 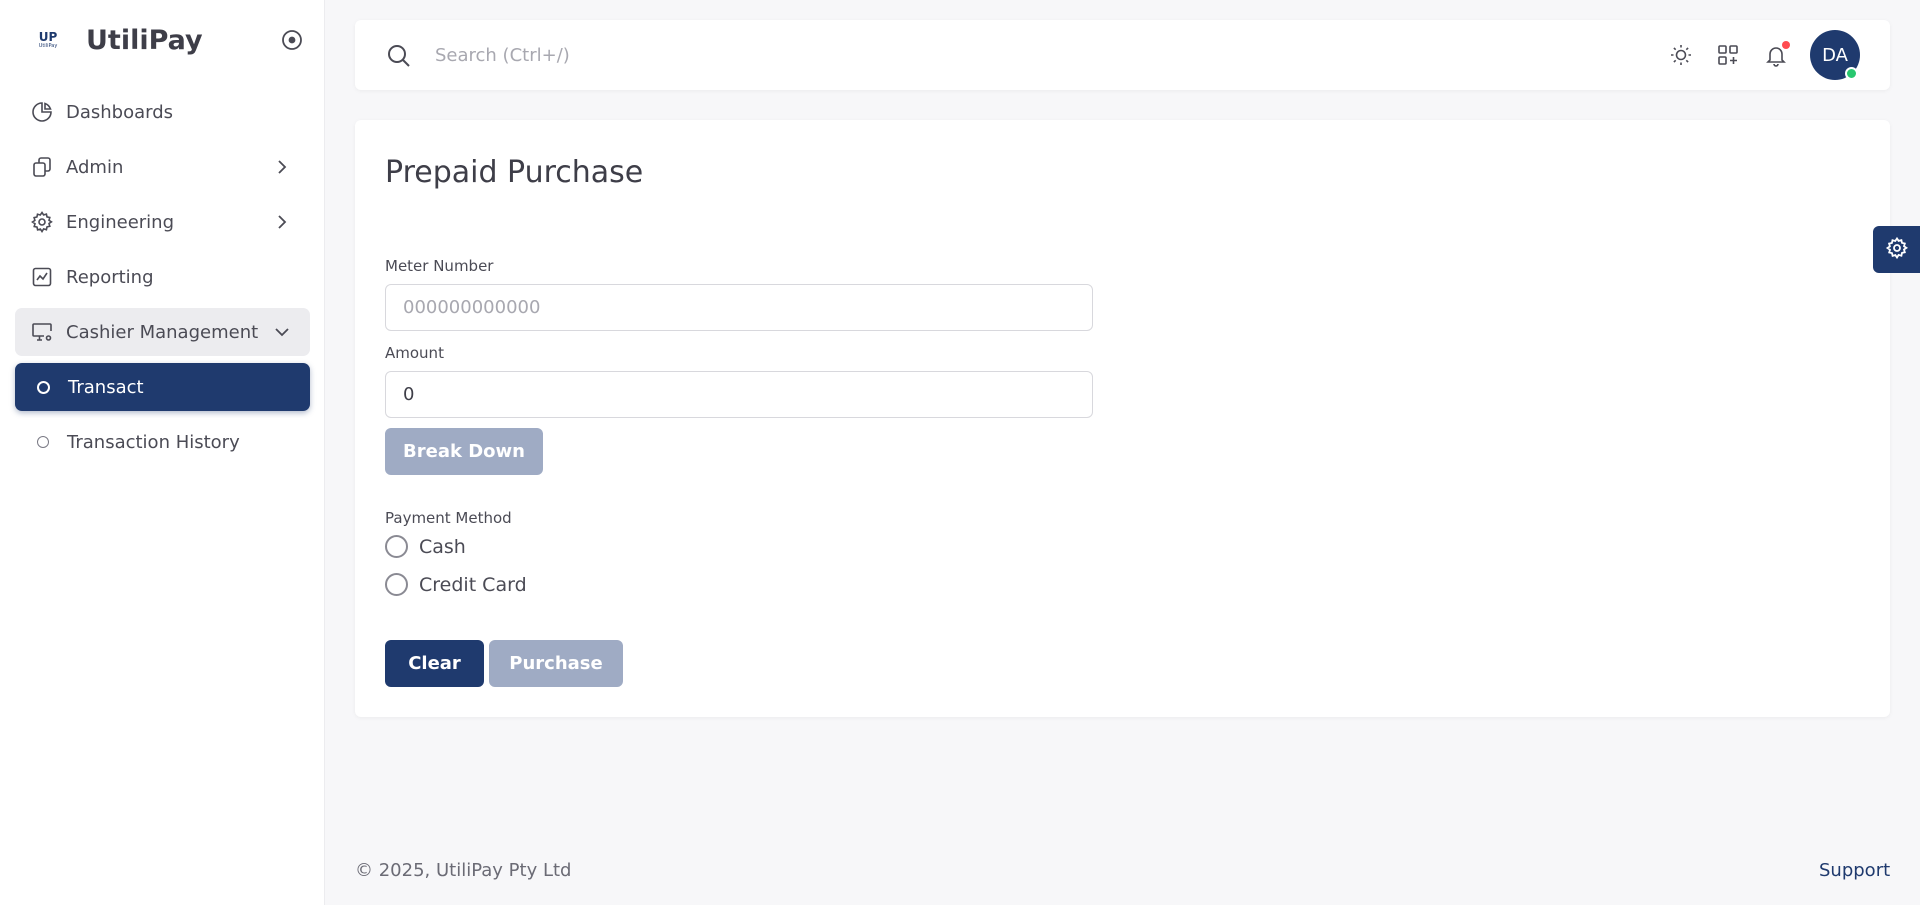 What do you see at coordinates (414, 353) in the screenshot?
I see `amount-label: Amount` at bounding box center [414, 353].